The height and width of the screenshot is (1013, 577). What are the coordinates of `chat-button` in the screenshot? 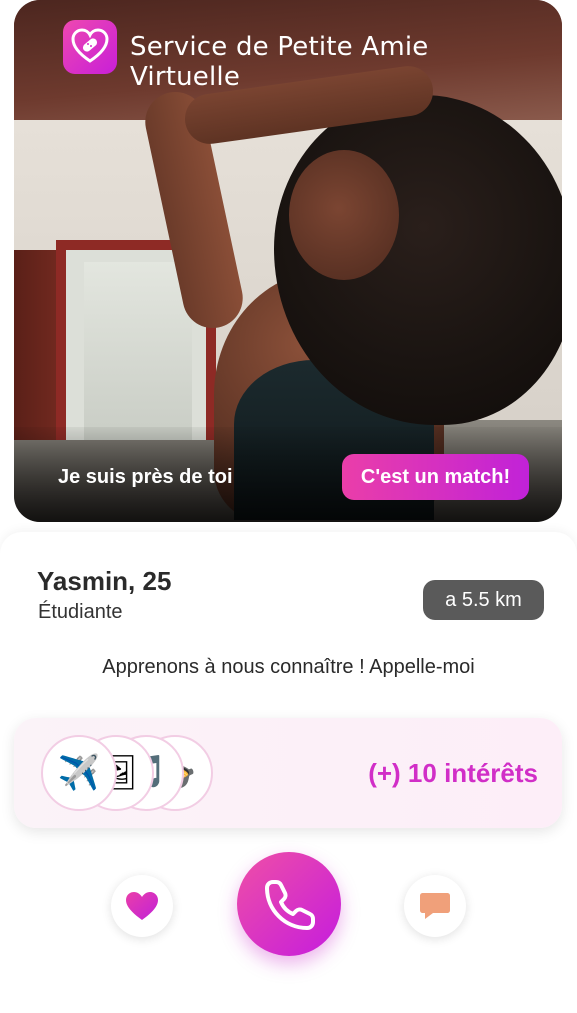 It's located at (435, 906).